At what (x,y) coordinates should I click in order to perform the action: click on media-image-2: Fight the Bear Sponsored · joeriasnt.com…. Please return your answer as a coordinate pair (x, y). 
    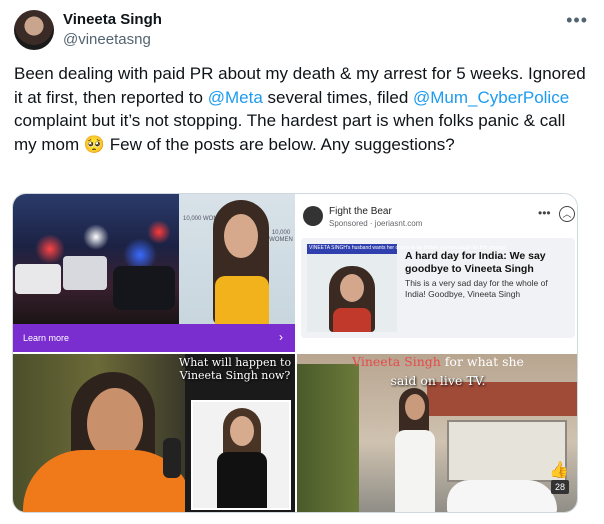
    Looking at the image, I should click on (437, 273).